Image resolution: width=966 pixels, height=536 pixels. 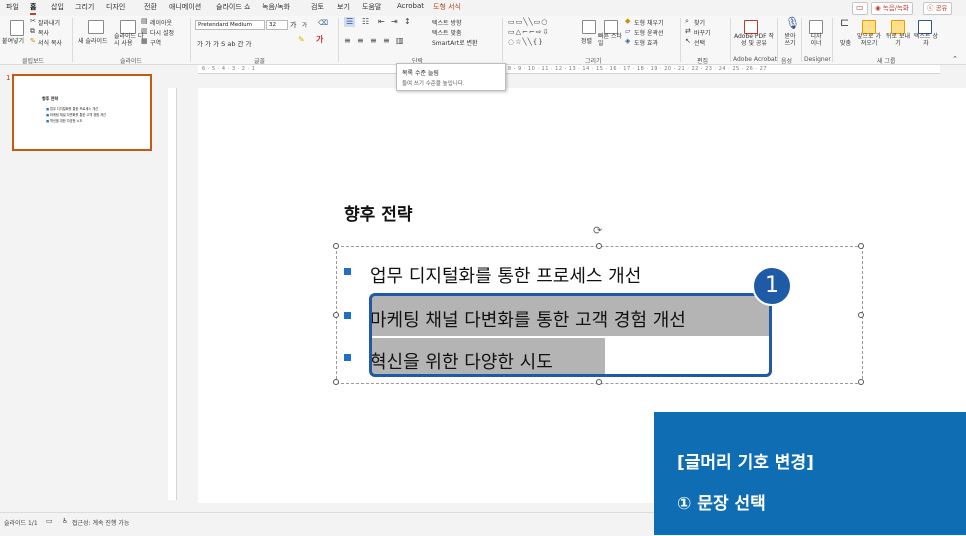 I want to click on send-backward-icon, so click(x=898, y=27).